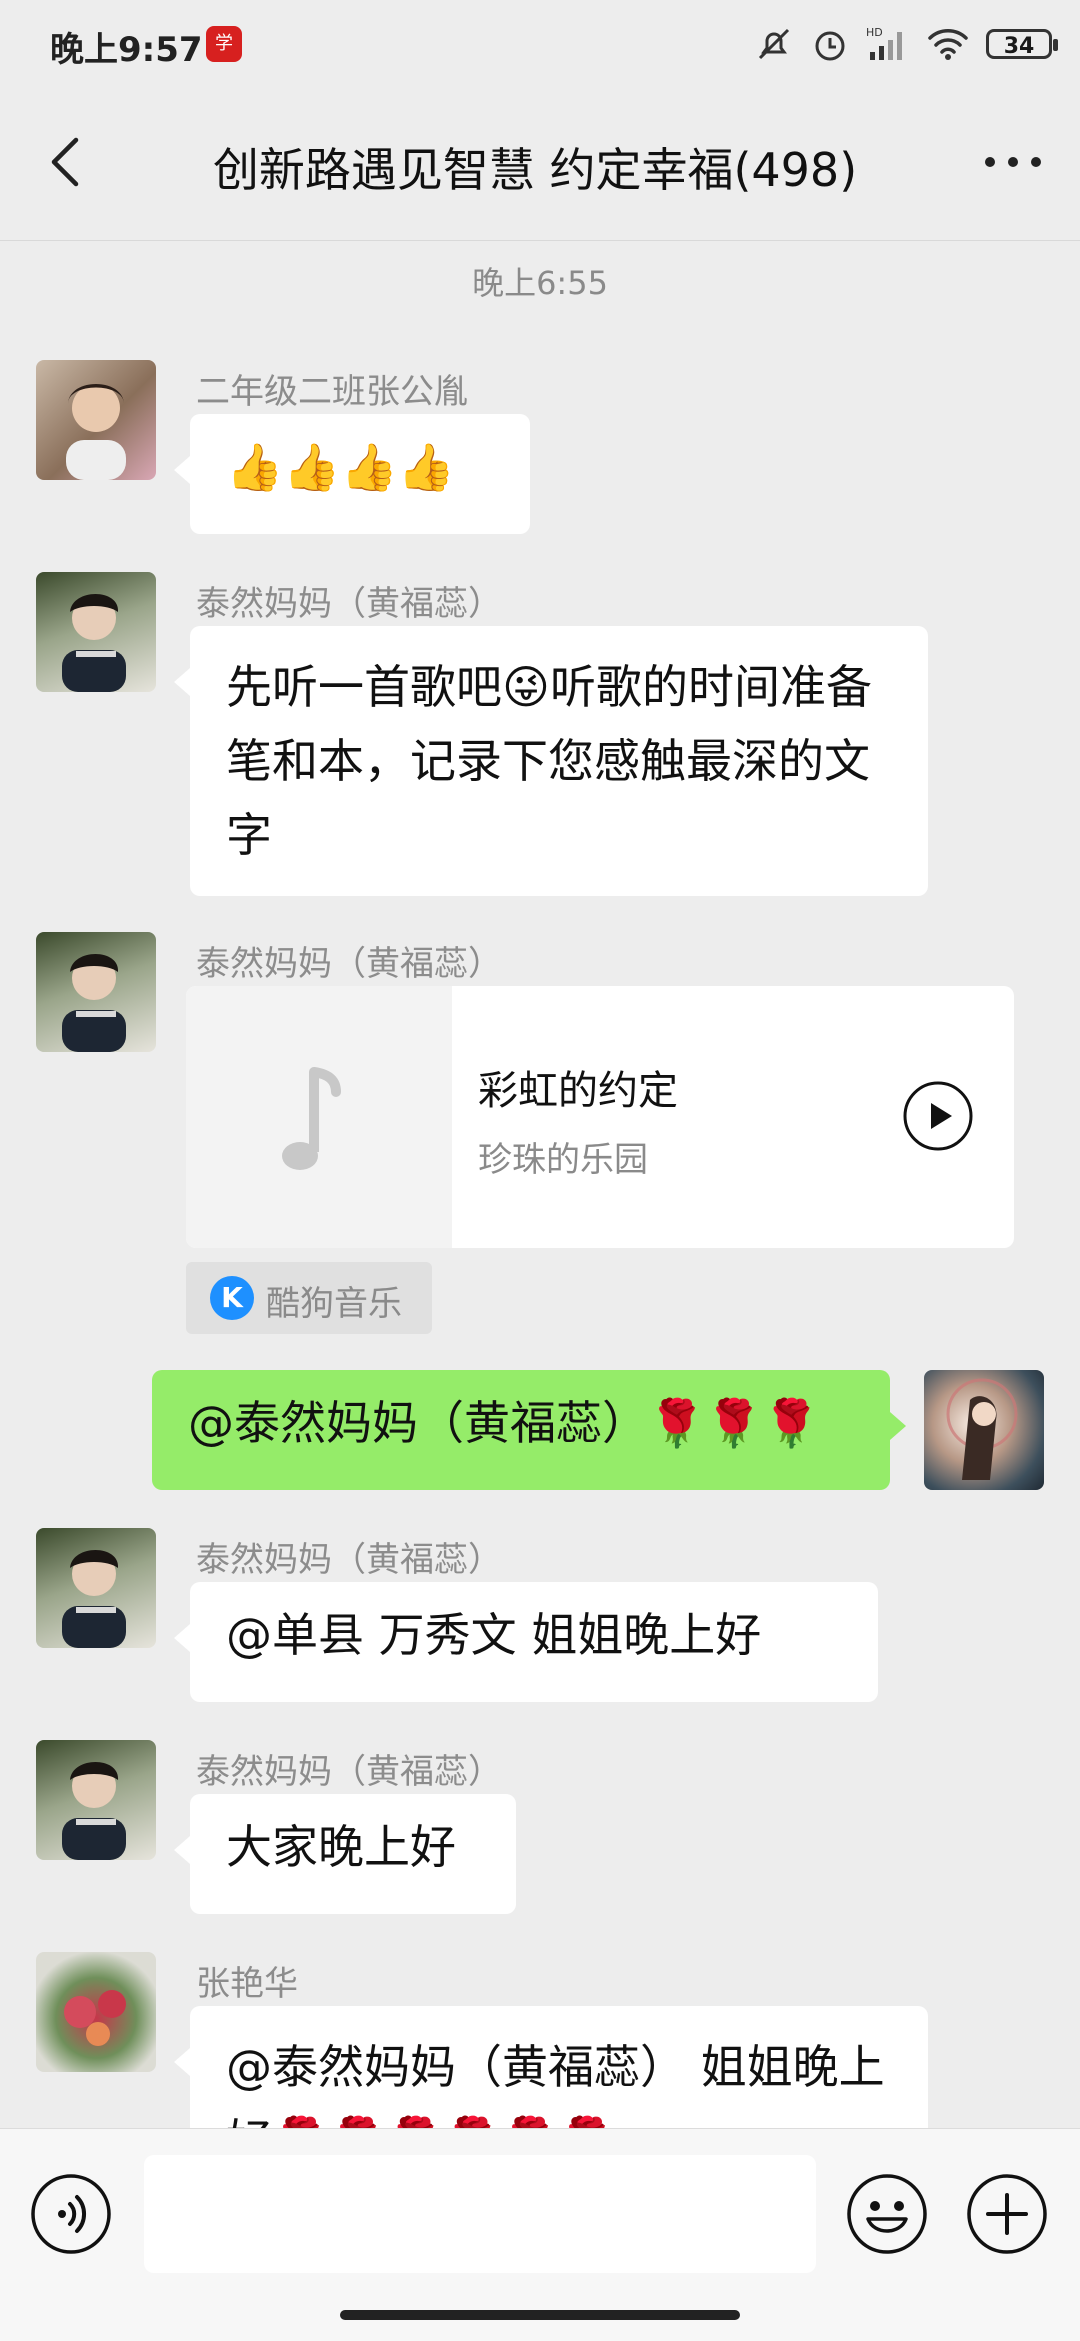 This screenshot has width=1080, height=2341. Describe the element at coordinates (529, 1430) in the screenshot. I see `message-bubble: @泰然妈妈（黄福蕊）🌹🌹🌹` at that location.